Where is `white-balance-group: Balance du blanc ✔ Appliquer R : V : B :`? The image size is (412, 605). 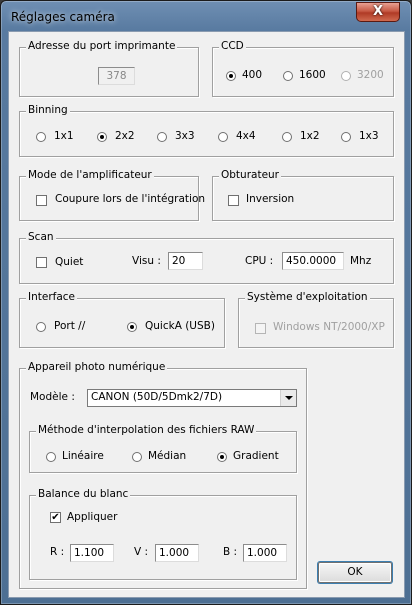
white-balance-group: Balance du blanc ✔ Appliquer R : V : B : is located at coordinates (163, 534).